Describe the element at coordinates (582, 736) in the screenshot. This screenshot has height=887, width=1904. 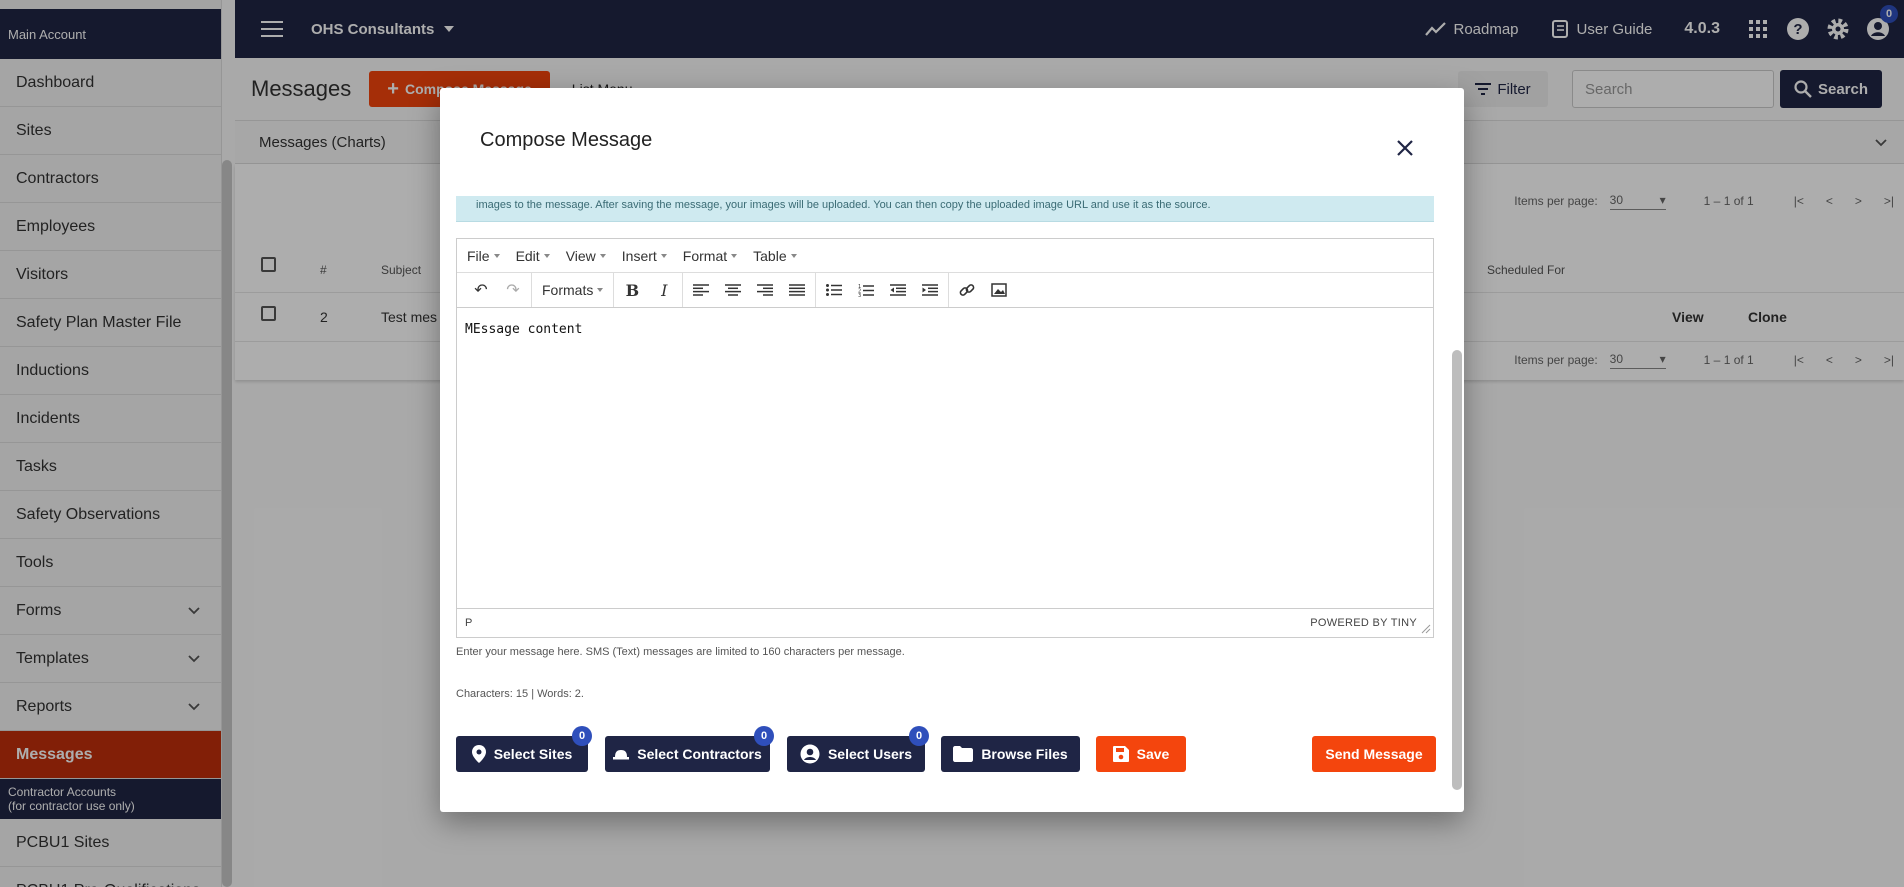
I see `select-sites-badge: 0` at that location.